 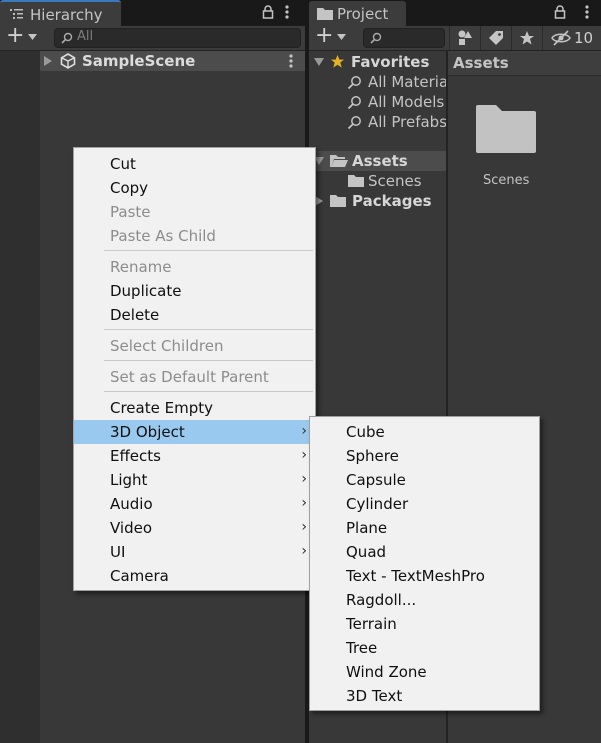 I want to click on menu-separator, so click(x=208, y=360).